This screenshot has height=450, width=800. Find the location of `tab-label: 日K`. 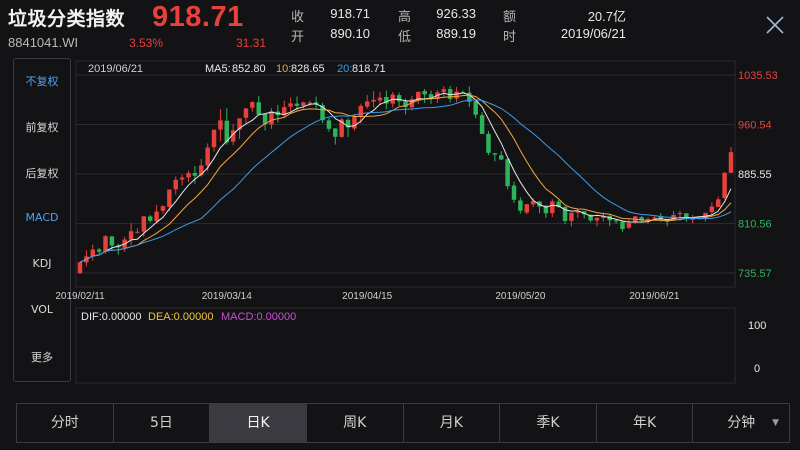

tab-label: 日K is located at coordinates (258, 423).